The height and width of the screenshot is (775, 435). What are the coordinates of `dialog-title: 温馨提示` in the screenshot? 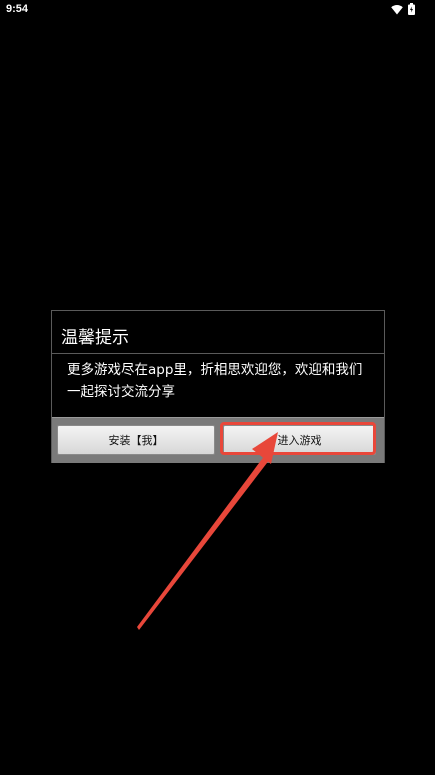 It's located at (95, 338).